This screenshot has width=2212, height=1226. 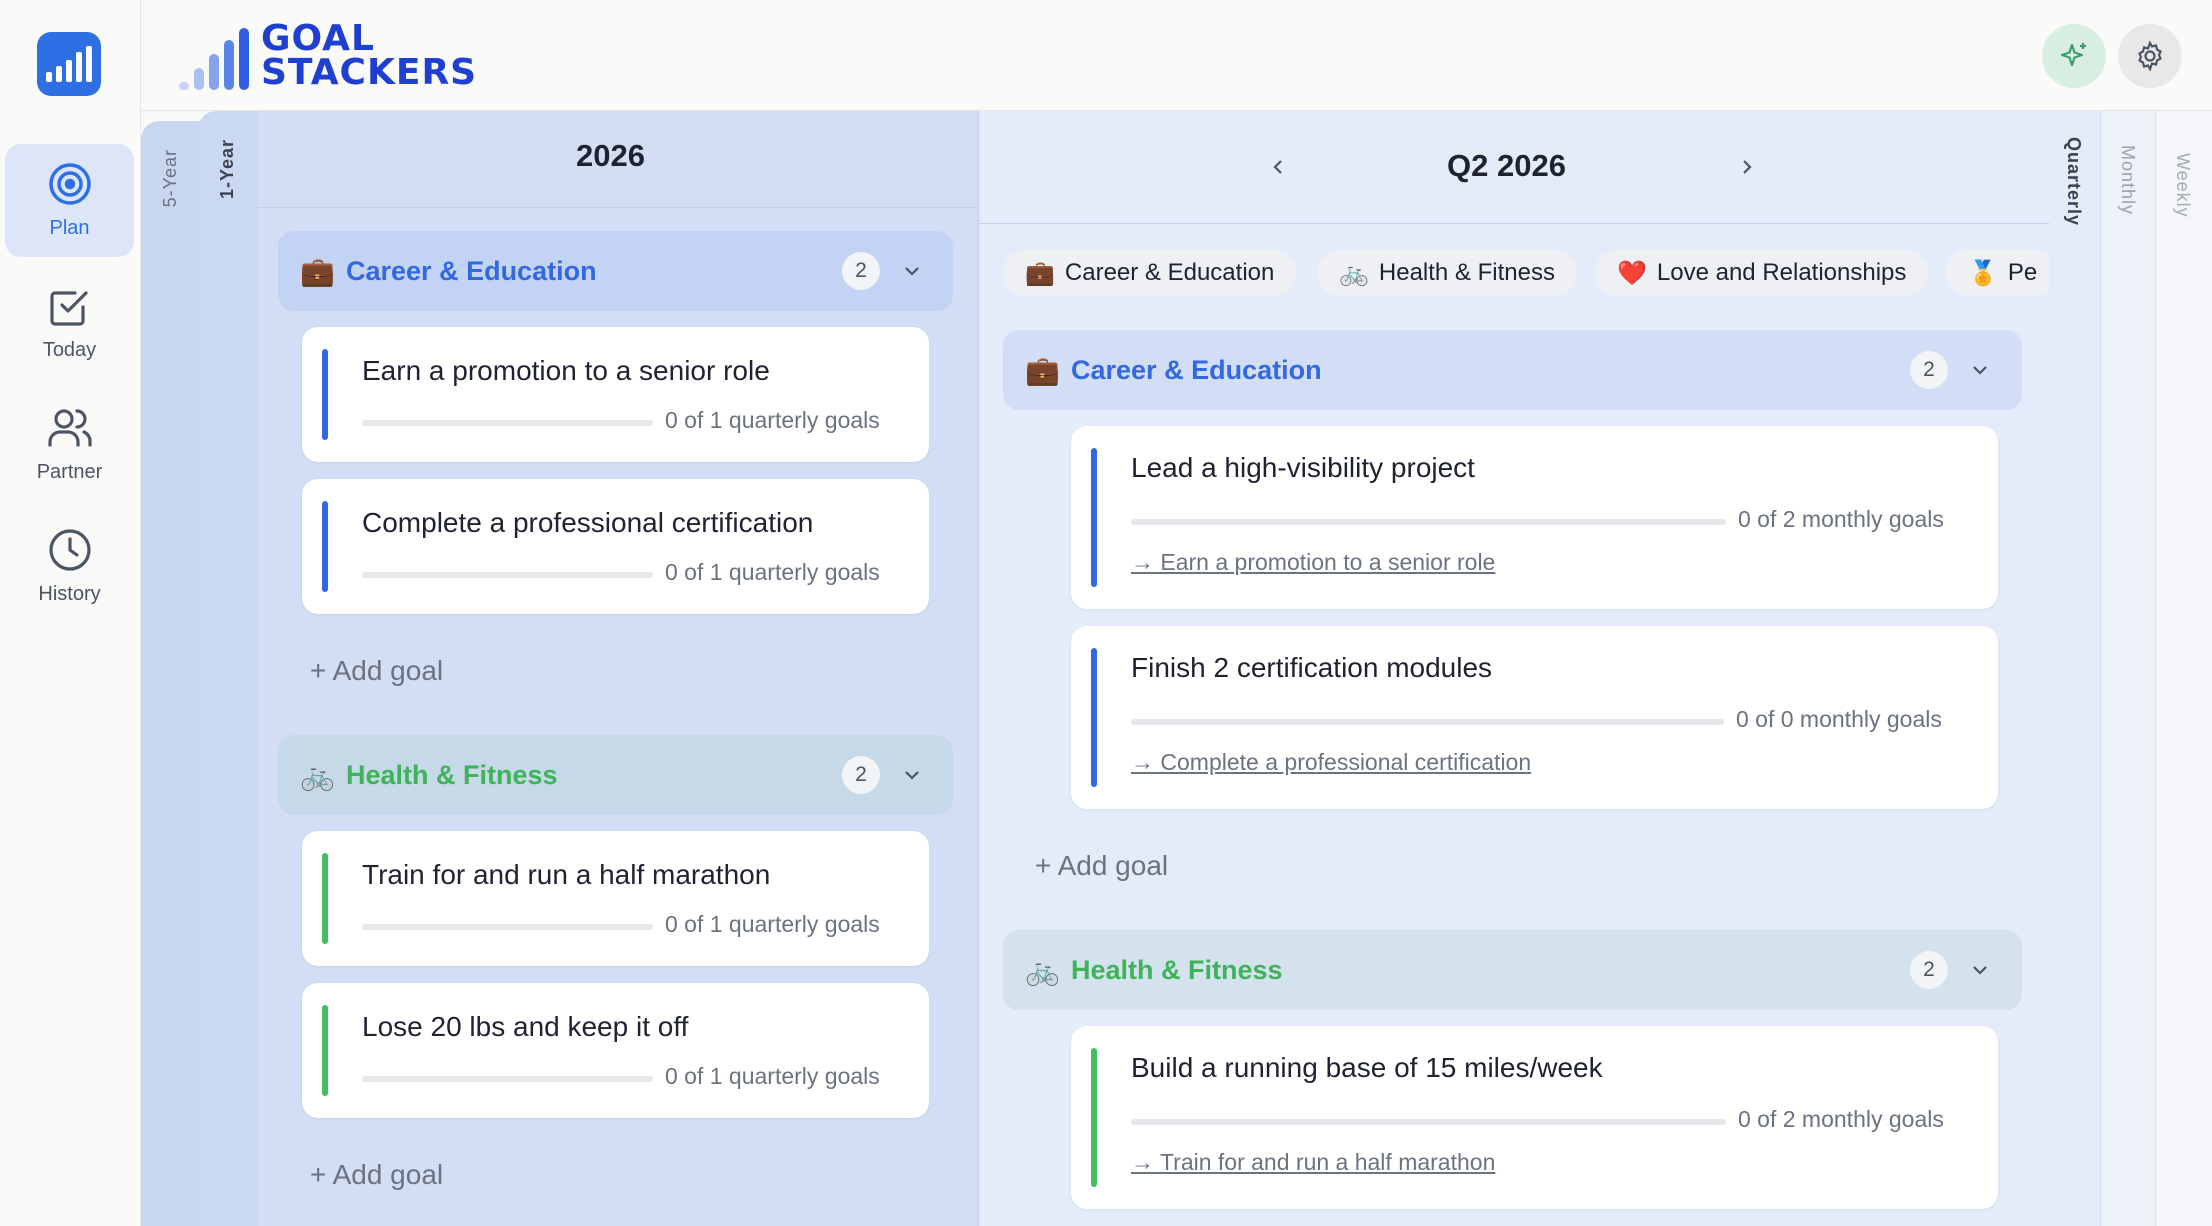 What do you see at coordinates (2183, 185) in the screenshot?
I see `tab-label: Weekly` at bounding box center [2183, 185].